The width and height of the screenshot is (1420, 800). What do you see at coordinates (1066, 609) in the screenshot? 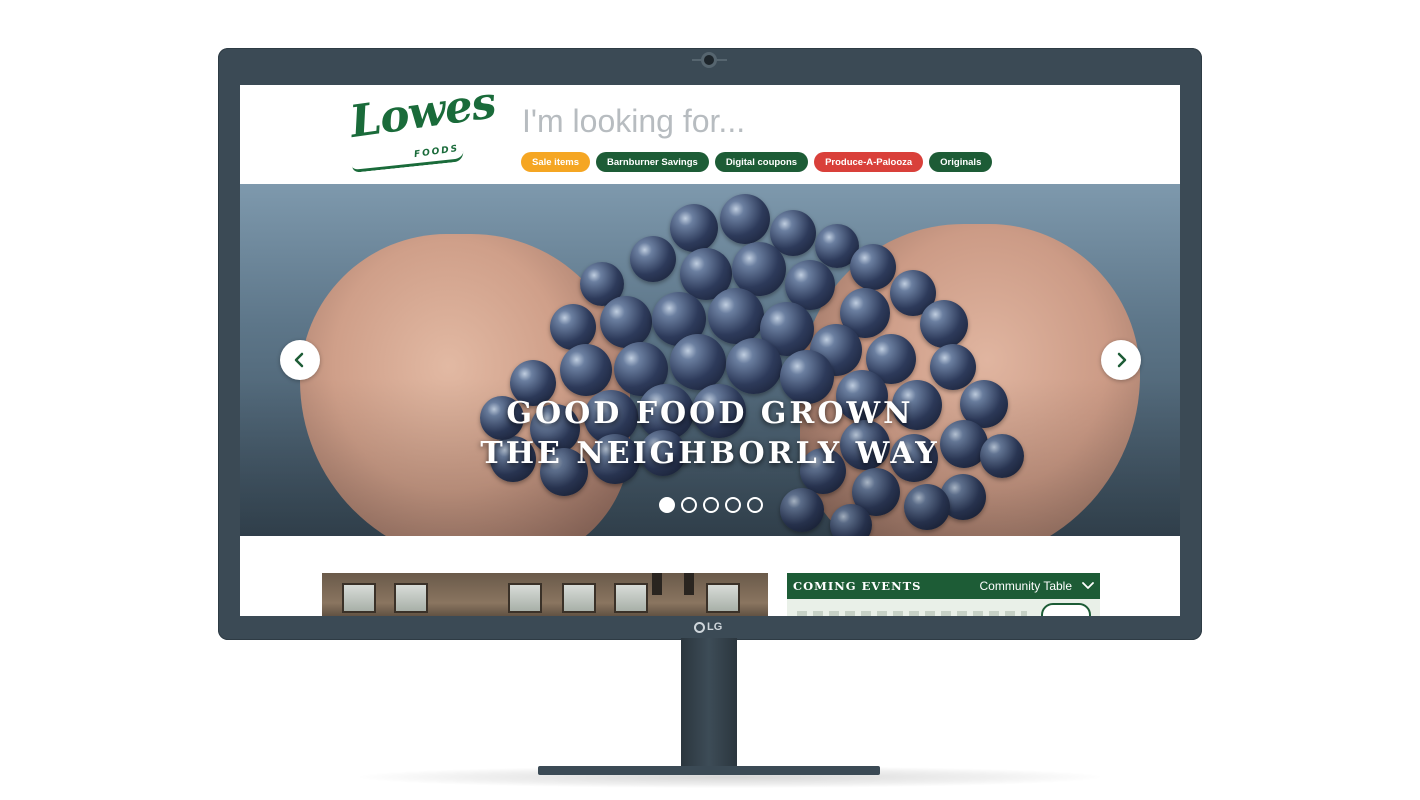
I see `event-action-button` at bounding box center [1066, 609].